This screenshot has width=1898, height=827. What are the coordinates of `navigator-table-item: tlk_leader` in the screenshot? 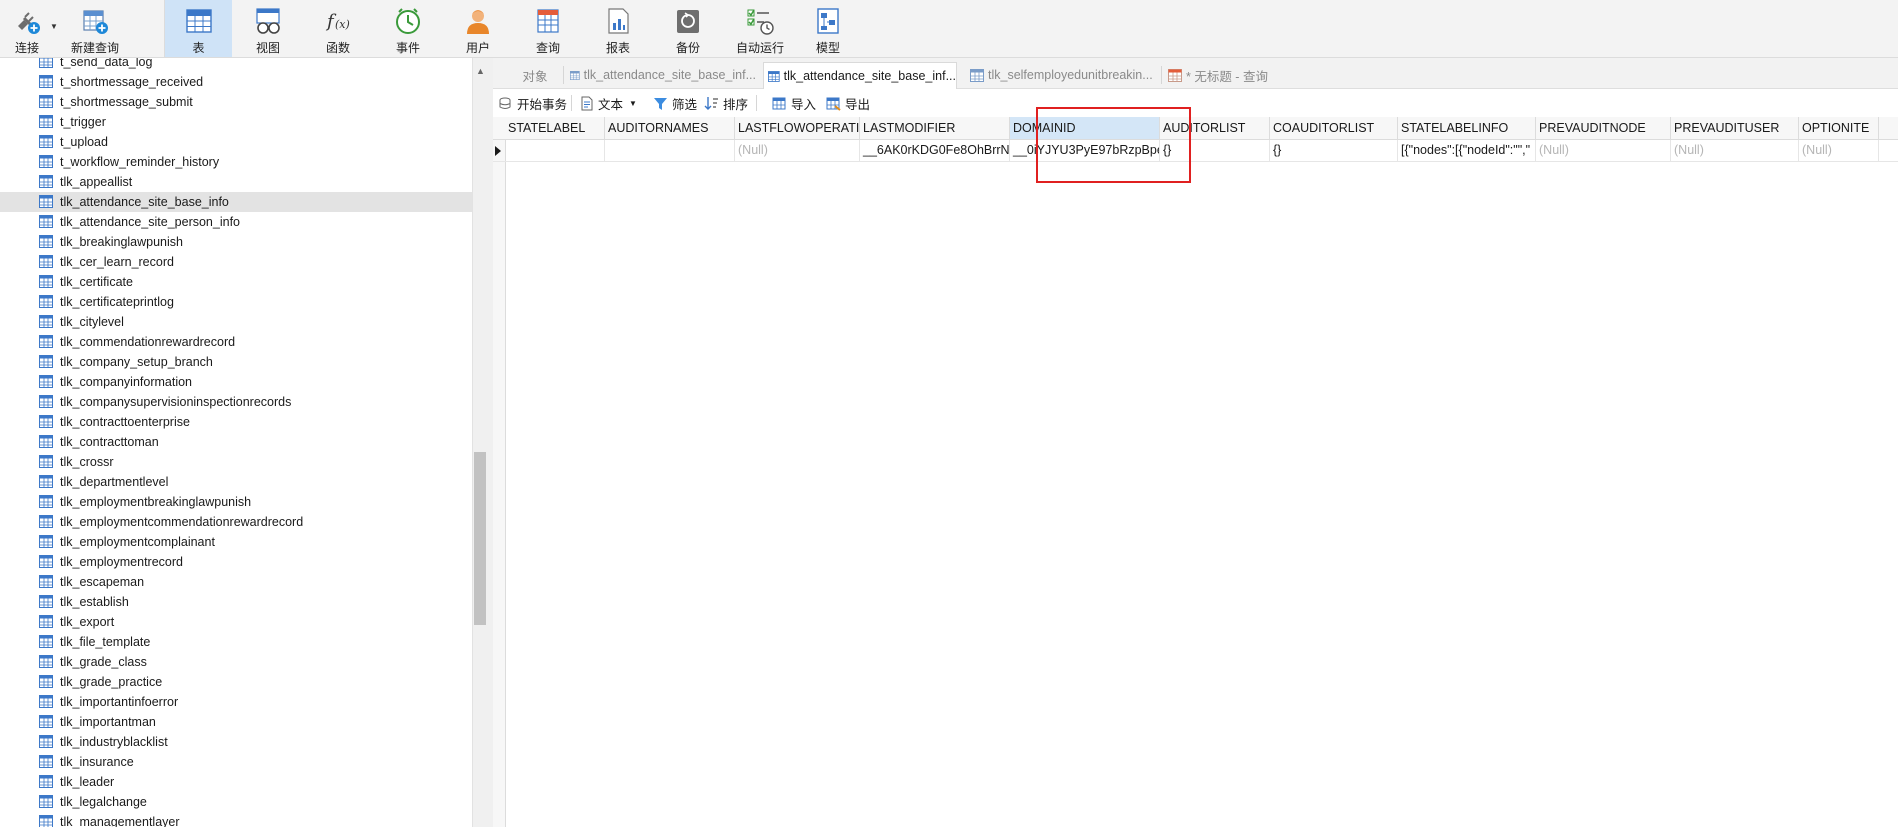 It's located at (236, 782).